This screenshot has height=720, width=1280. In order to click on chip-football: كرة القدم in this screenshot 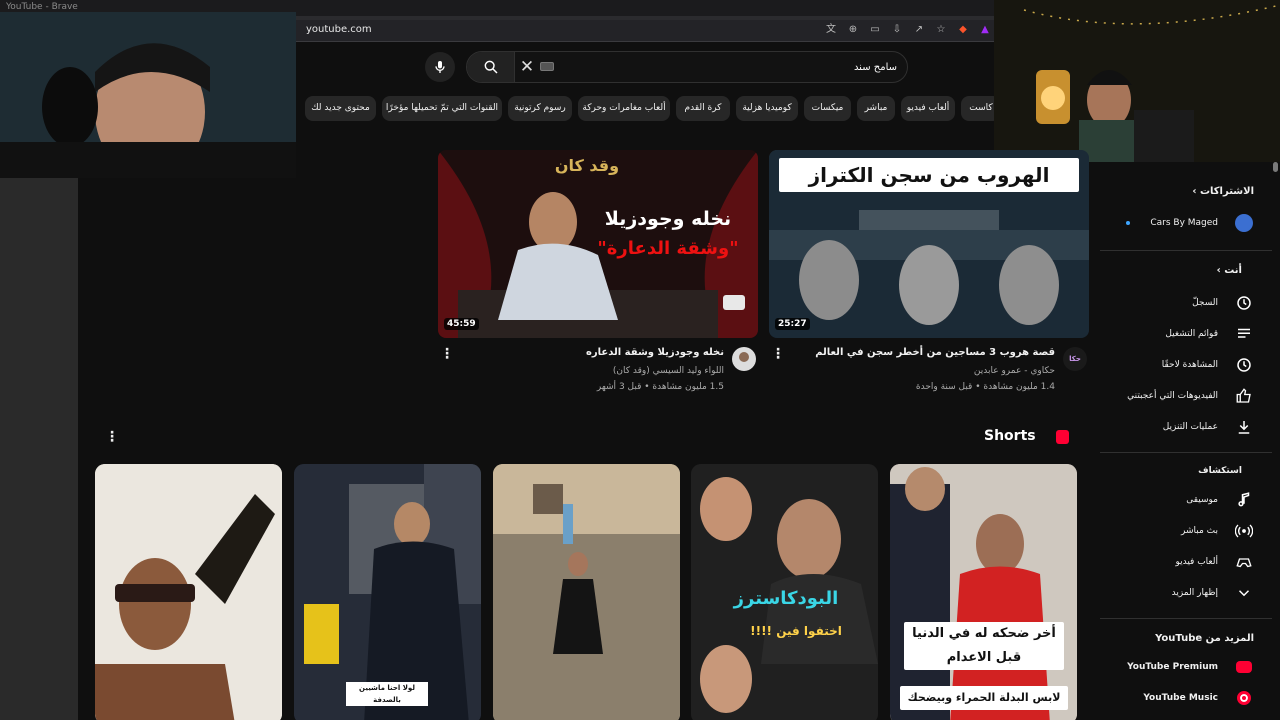, I will do `click(703, 108)`.